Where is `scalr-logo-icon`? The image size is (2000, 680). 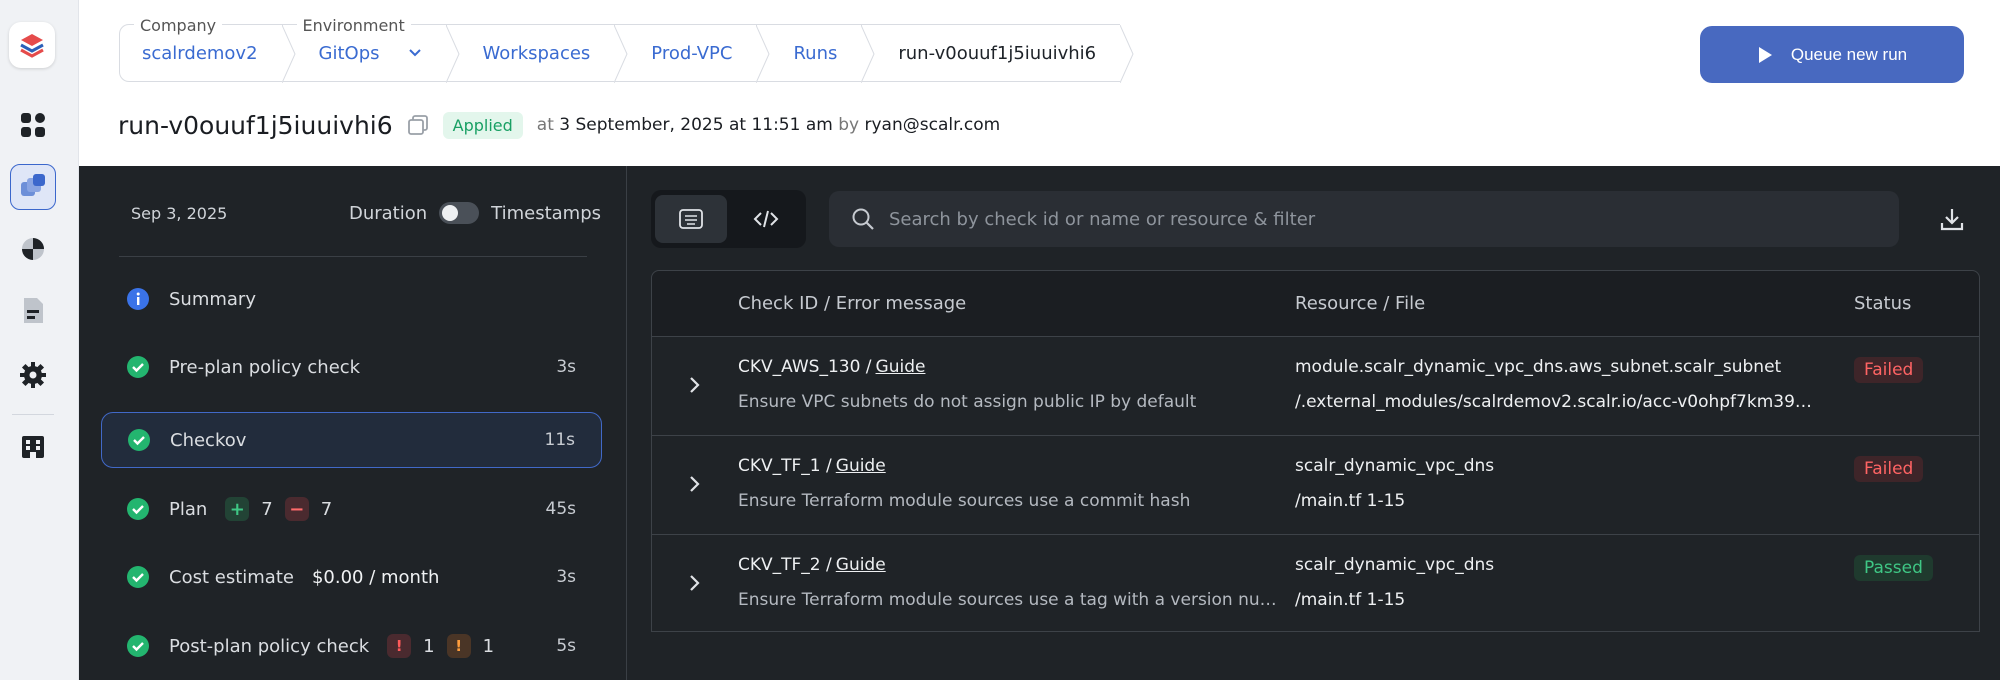 scalr-logo-icon is located at coordinates (32, 45).